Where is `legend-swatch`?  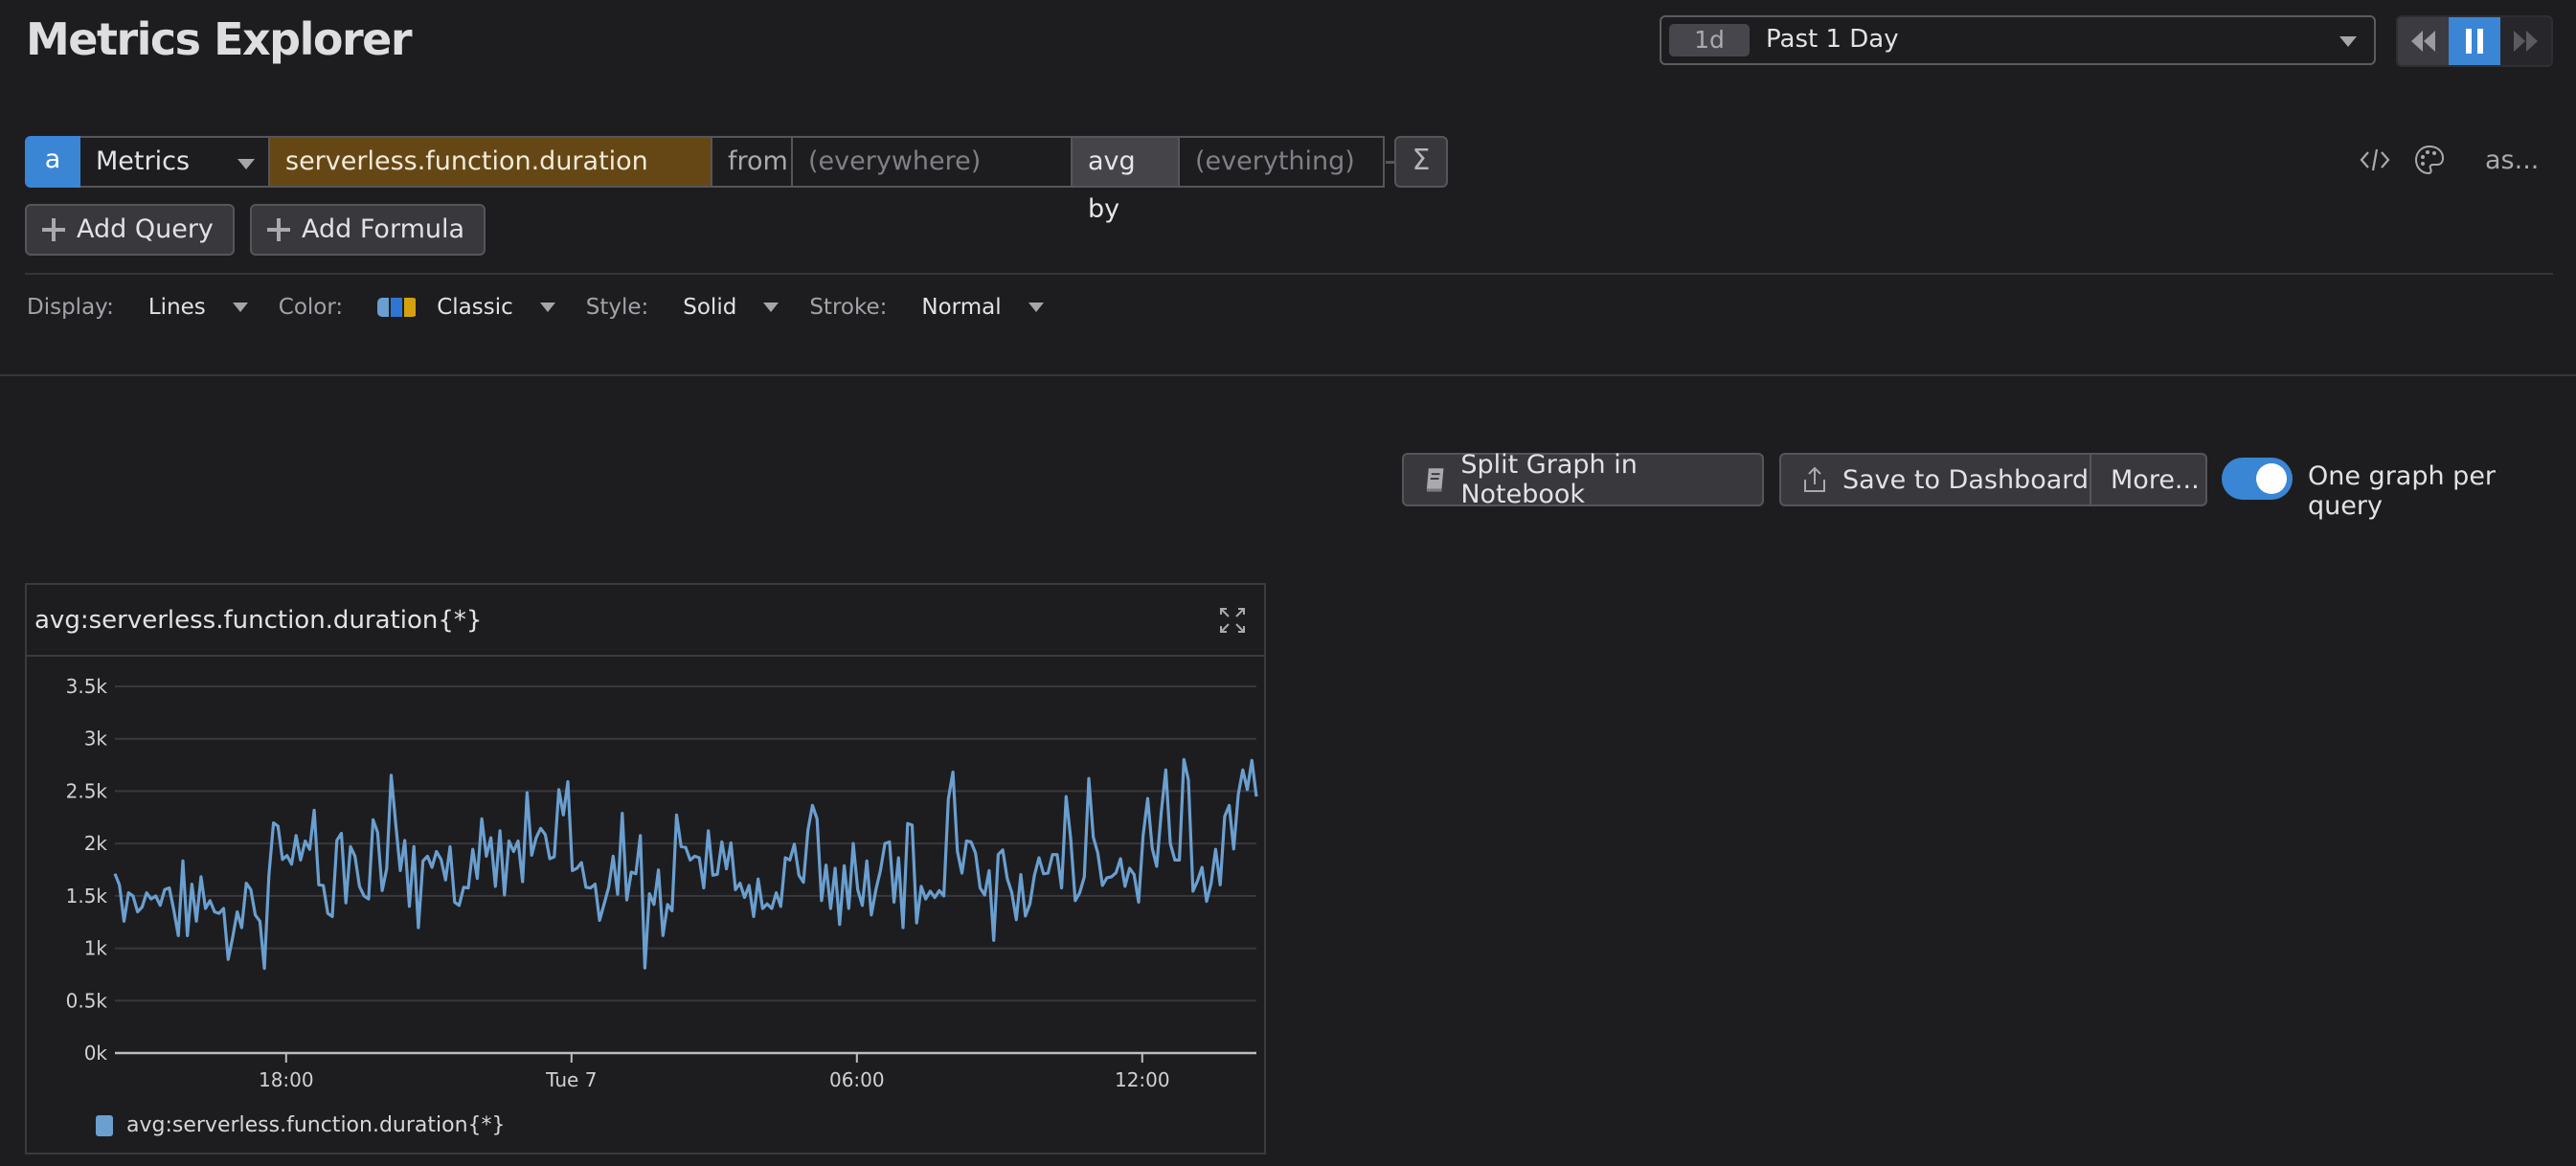 legend-swatch is located at coordinates (104, 1125).